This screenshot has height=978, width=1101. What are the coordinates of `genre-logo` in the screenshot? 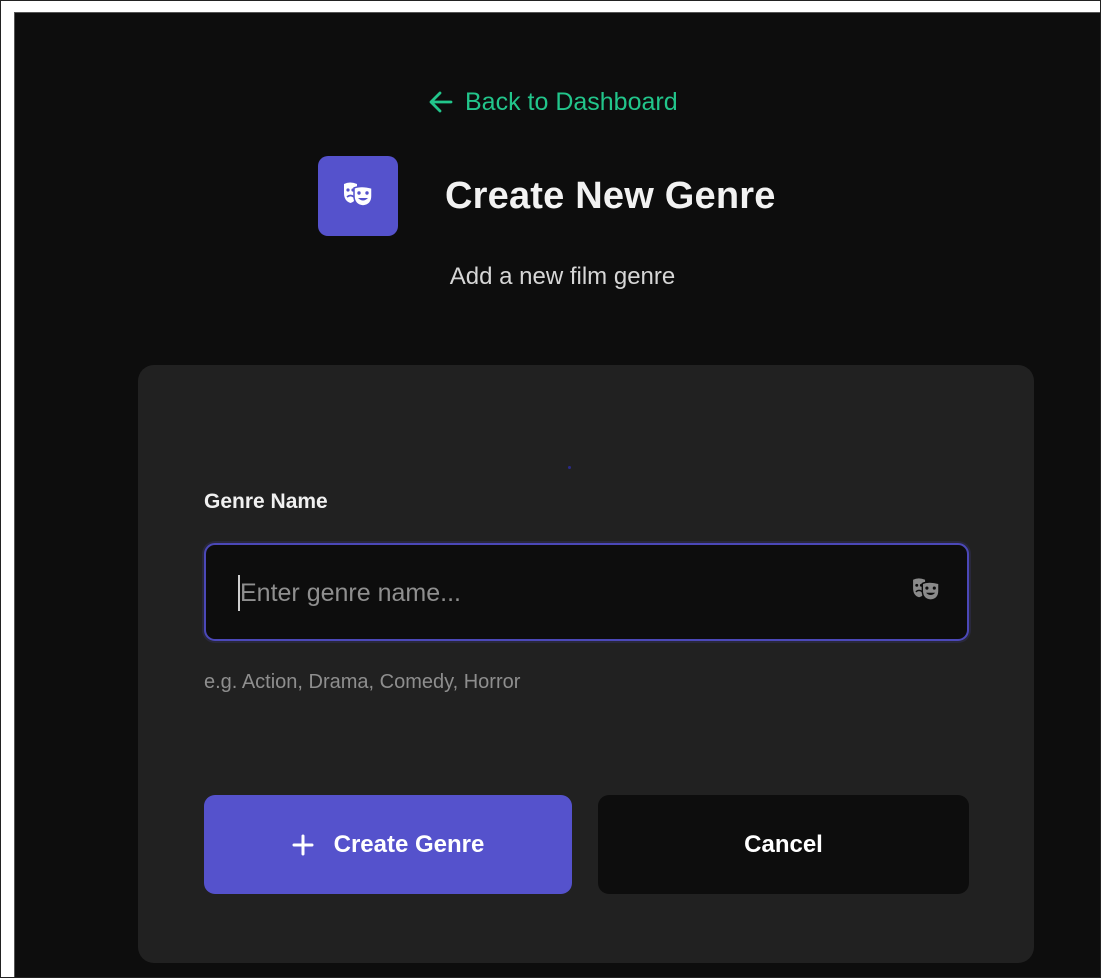 It's located at (358, 196).